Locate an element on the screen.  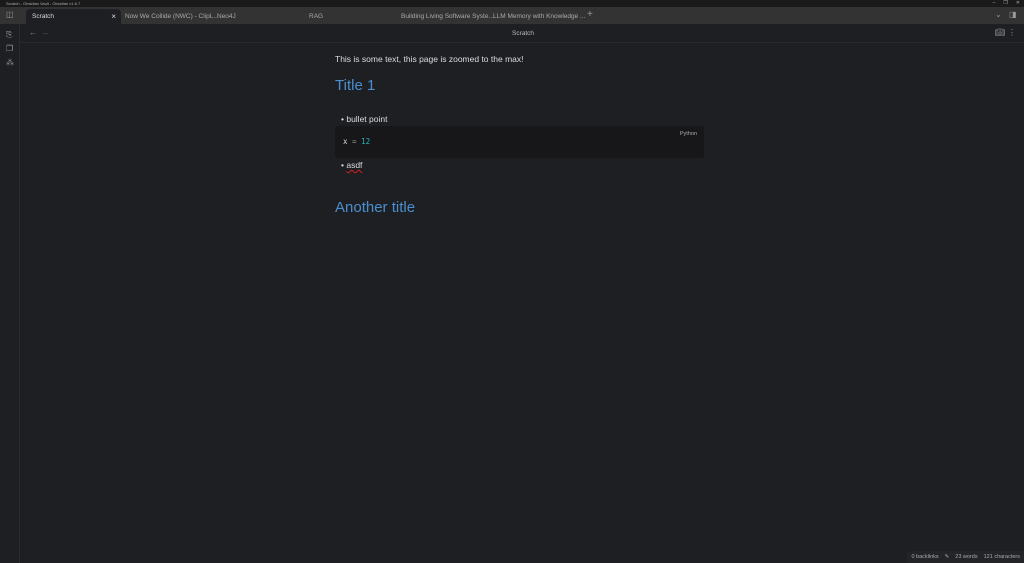
code-language-label: Python is located at coordinates (688, 134).